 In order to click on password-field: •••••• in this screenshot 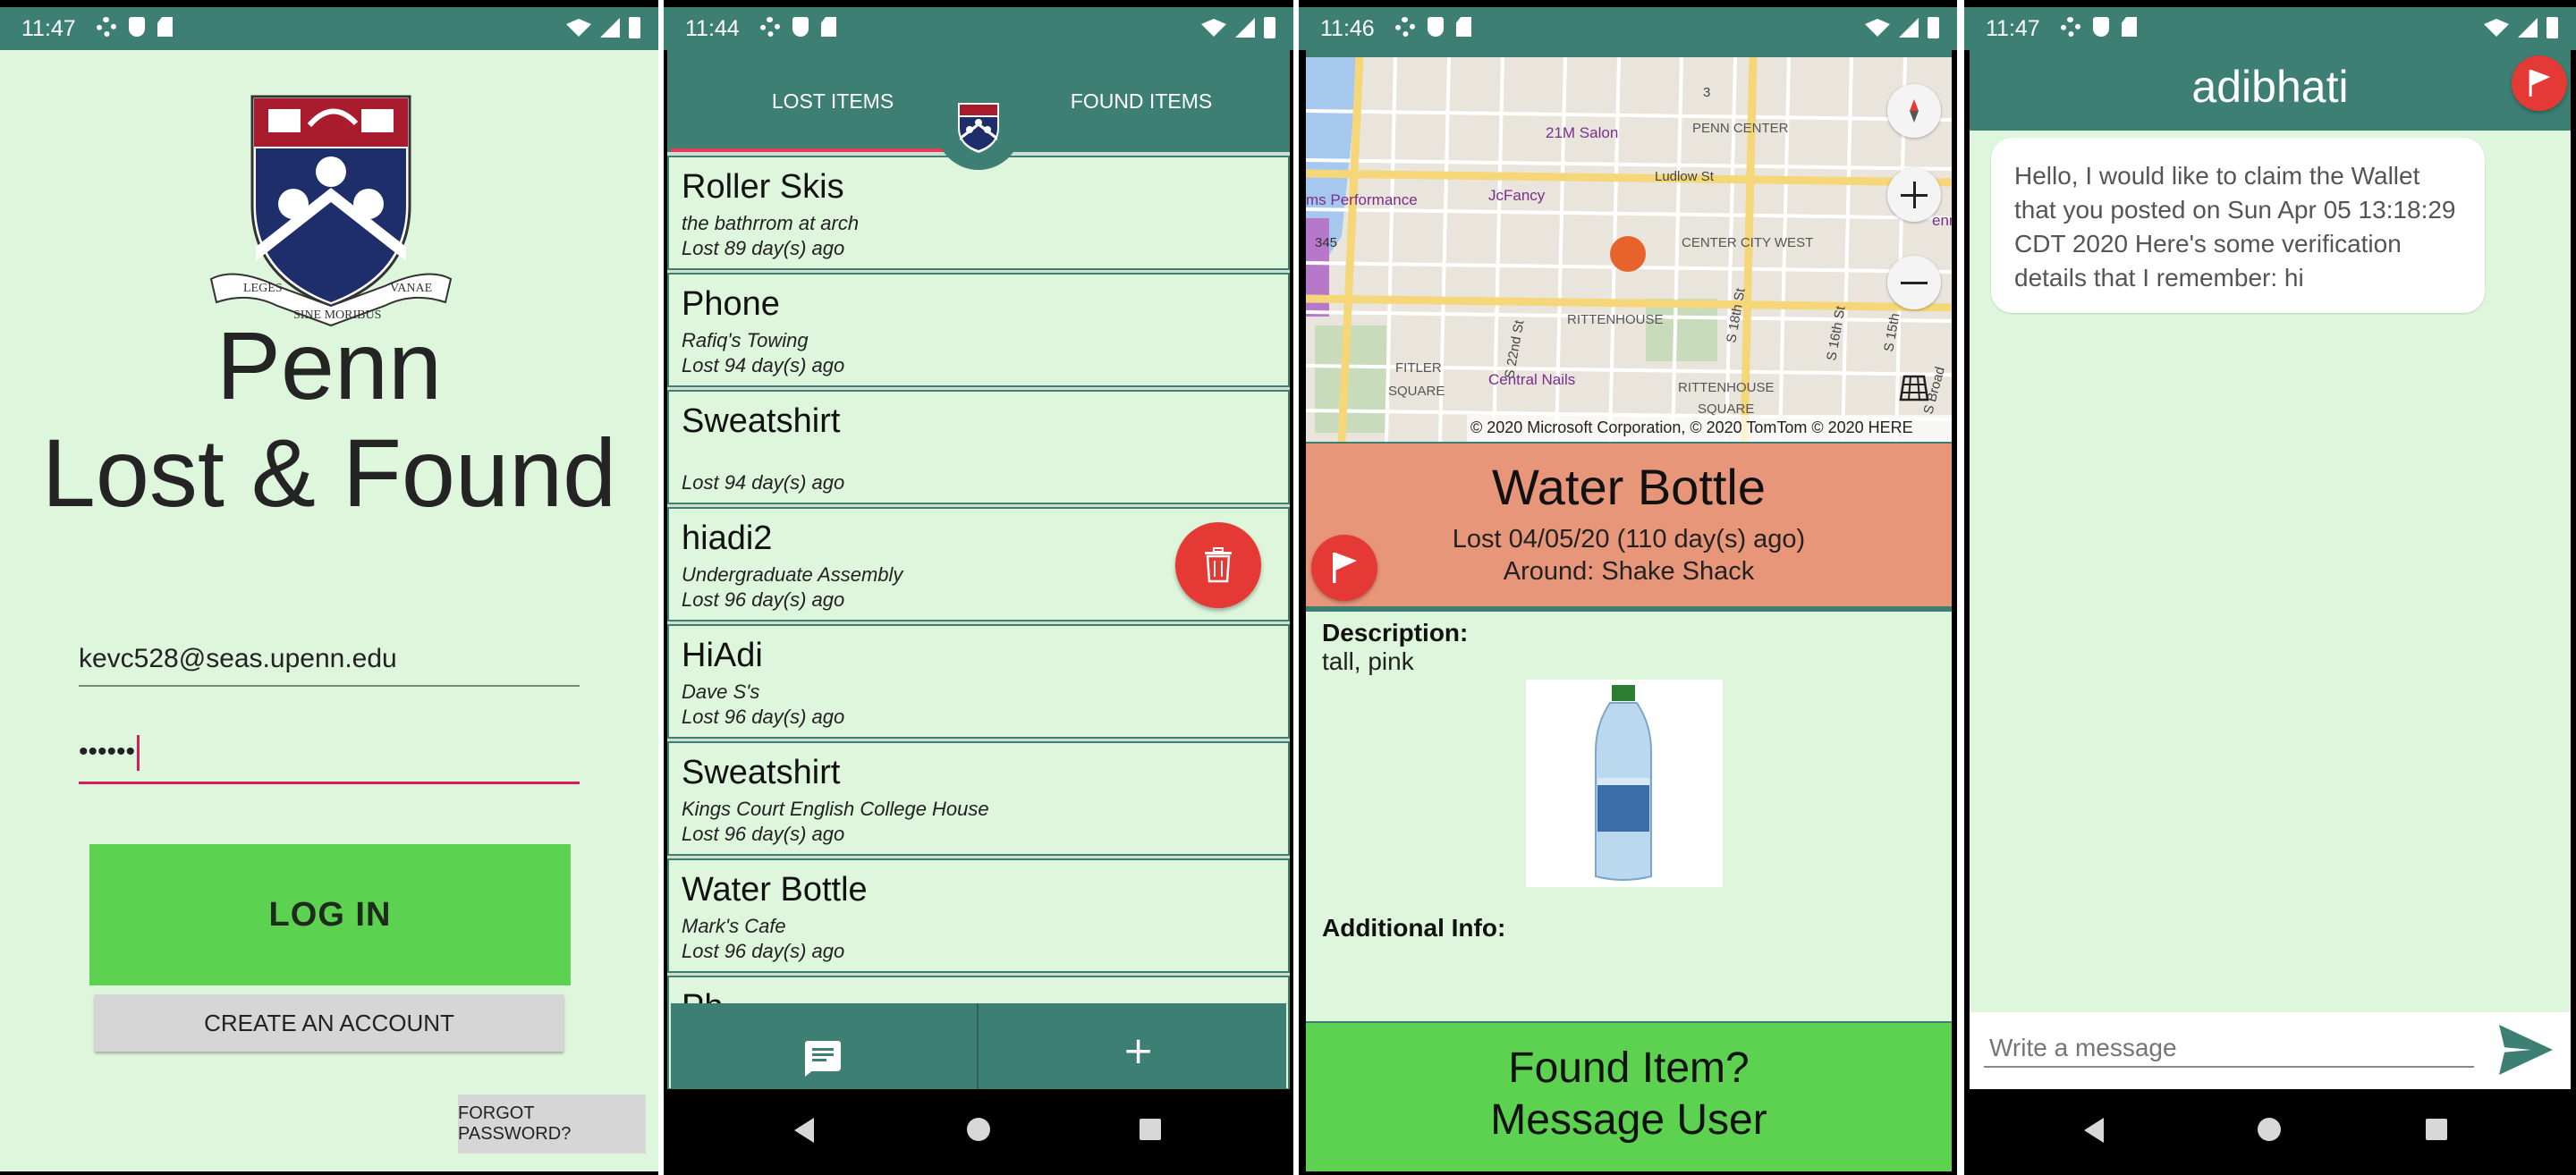, I will do `click(329, 759)`.